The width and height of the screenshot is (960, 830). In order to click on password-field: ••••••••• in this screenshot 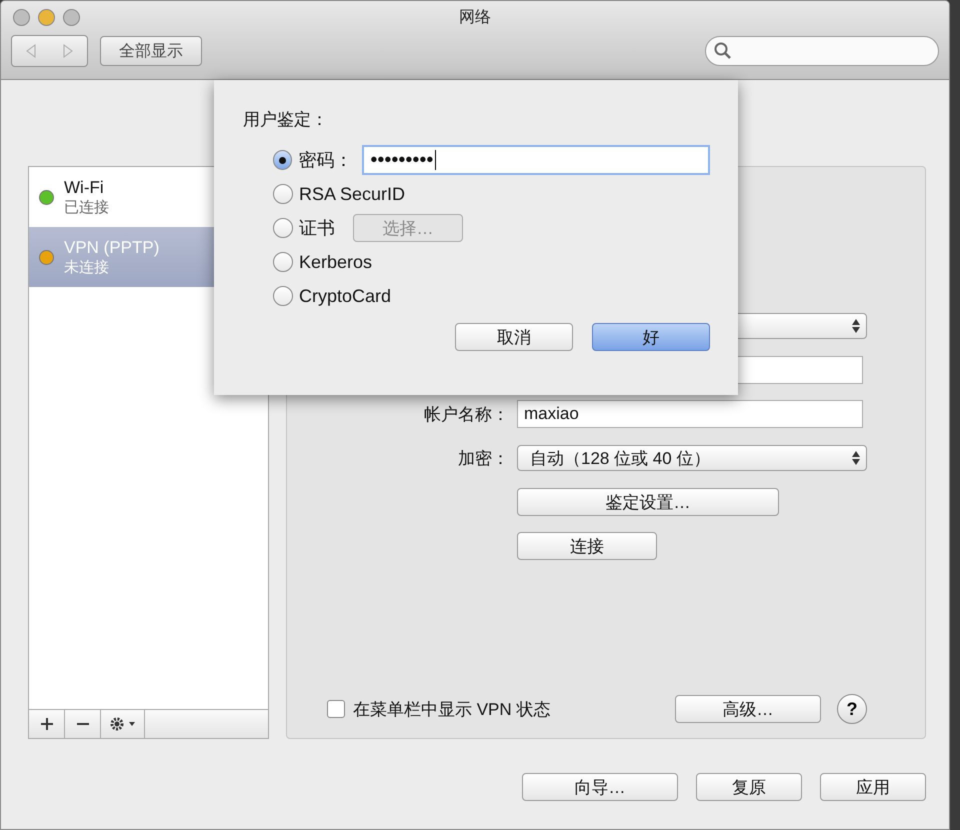, I will do `click(536, 160)`.